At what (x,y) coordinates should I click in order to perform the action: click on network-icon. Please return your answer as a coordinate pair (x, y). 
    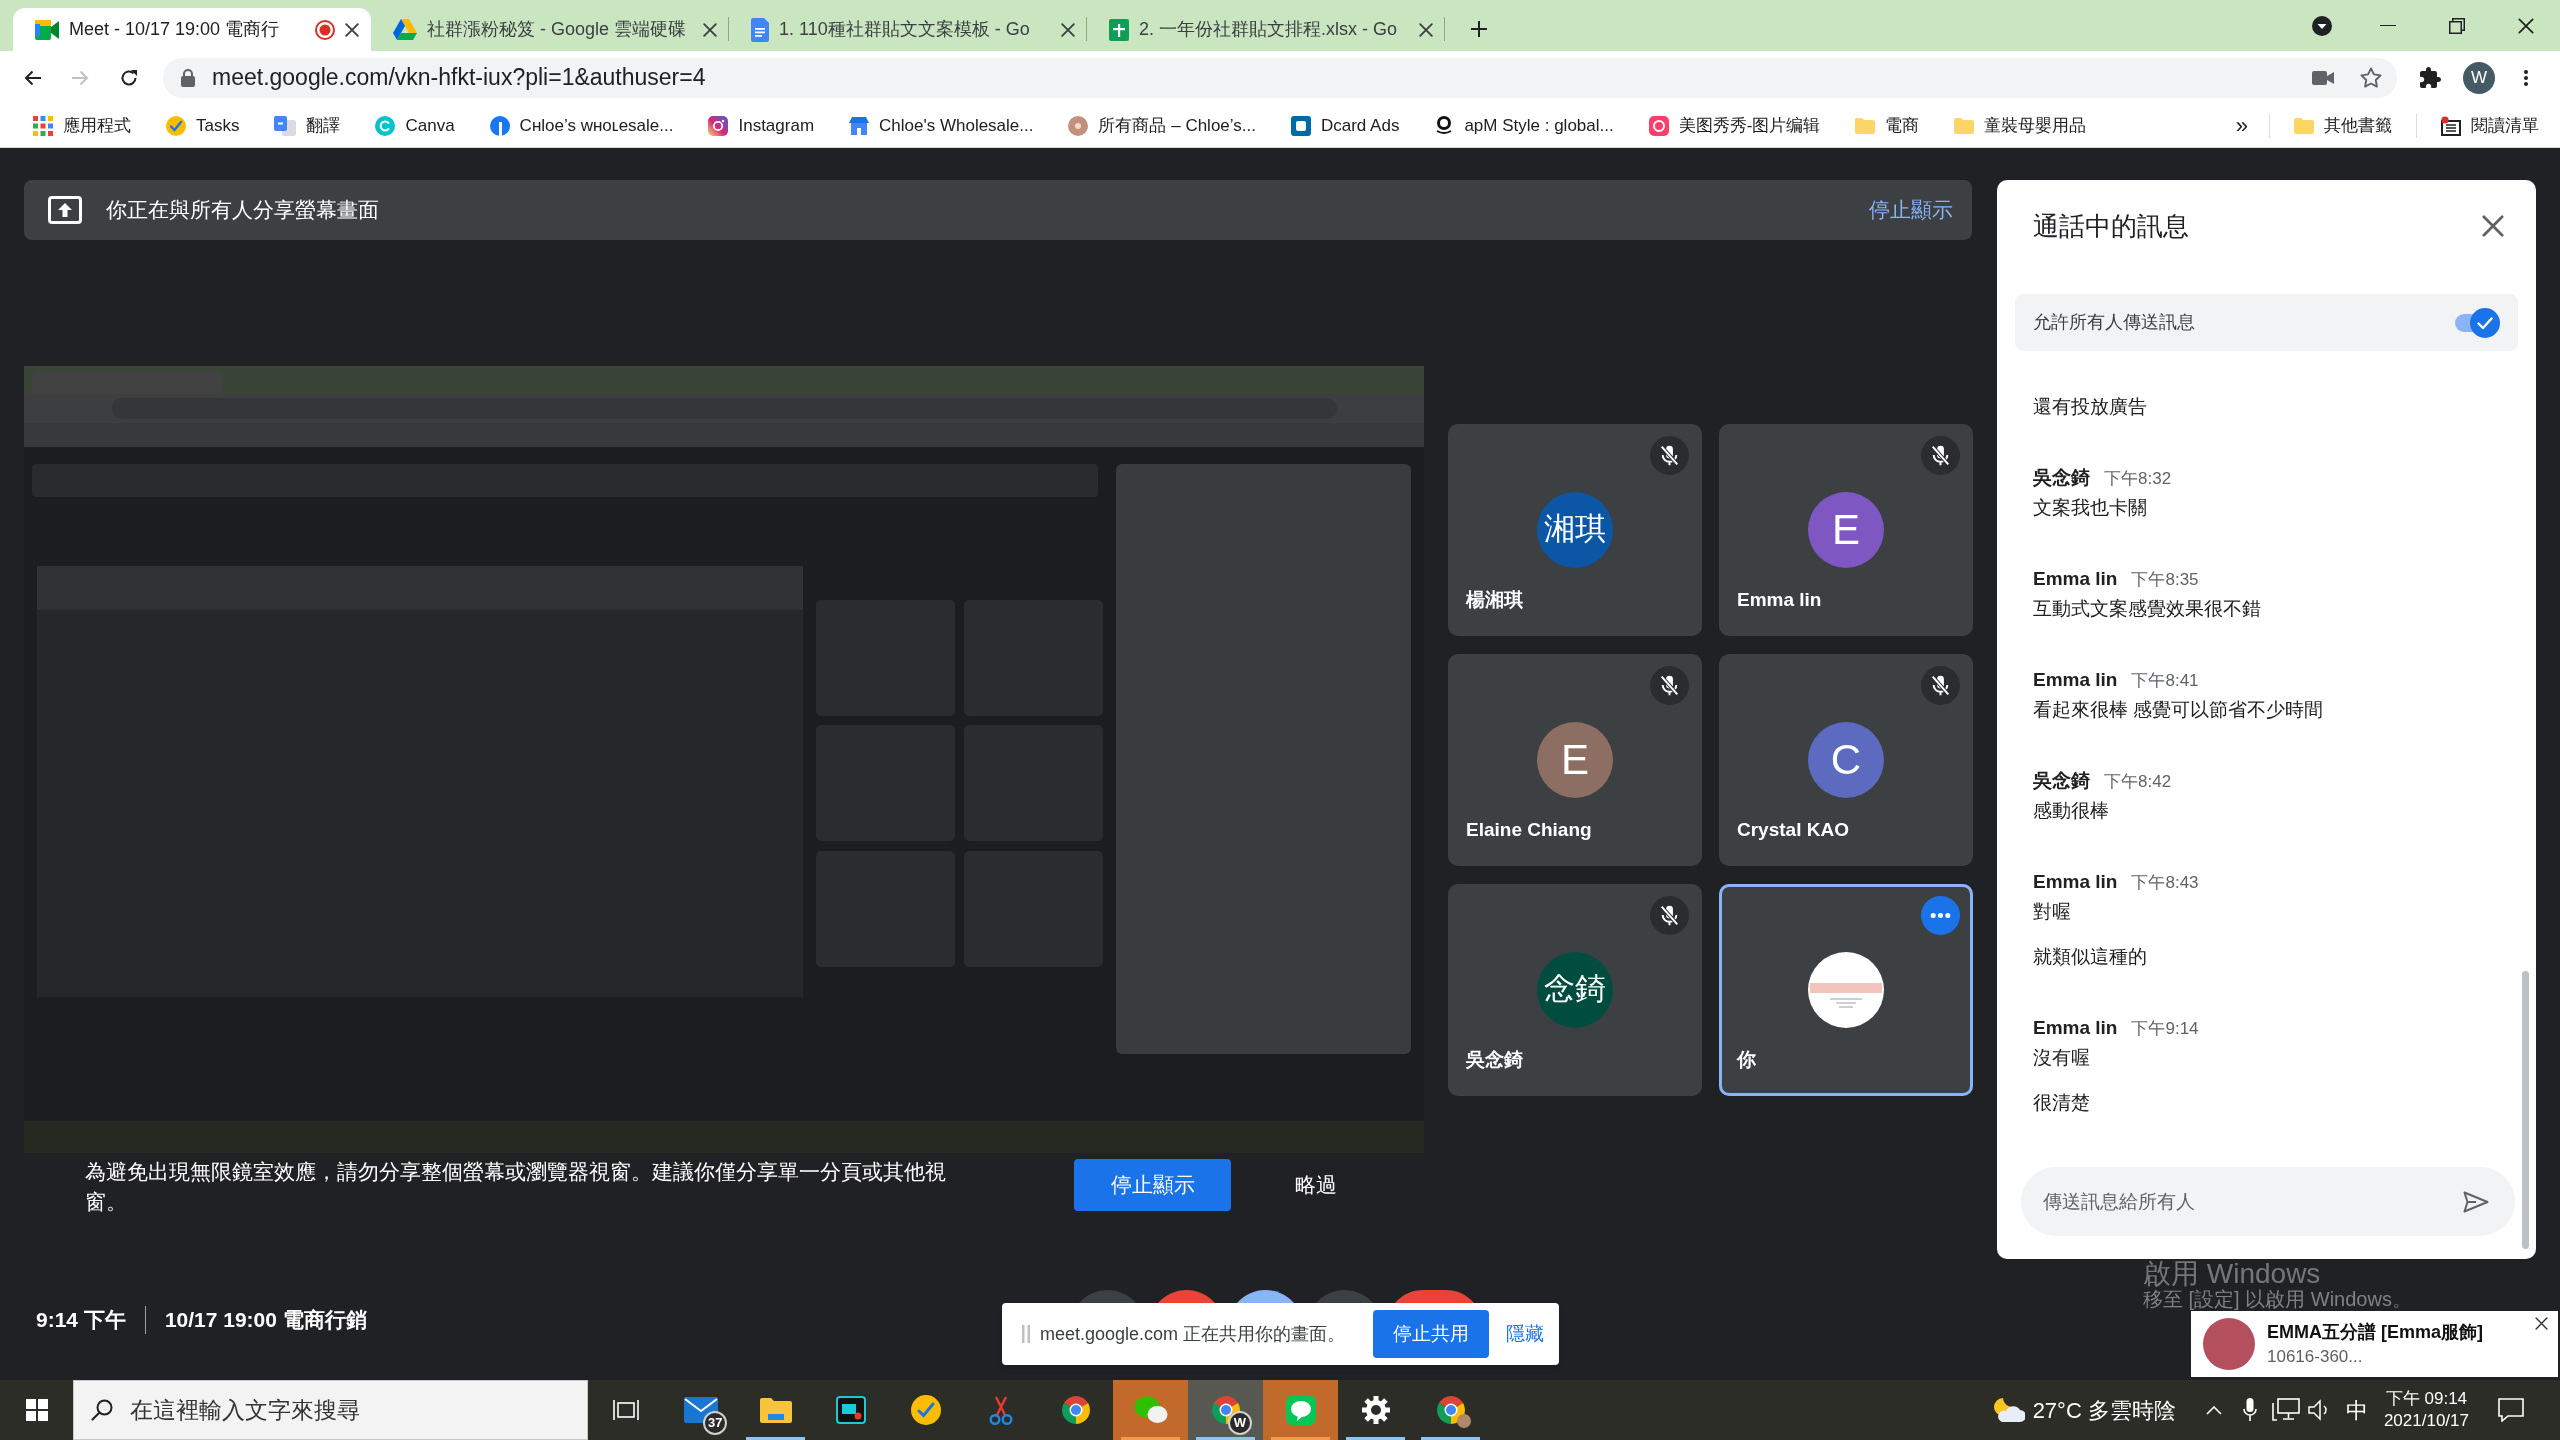
    Looking at the image, I should click on (2285, 1410).